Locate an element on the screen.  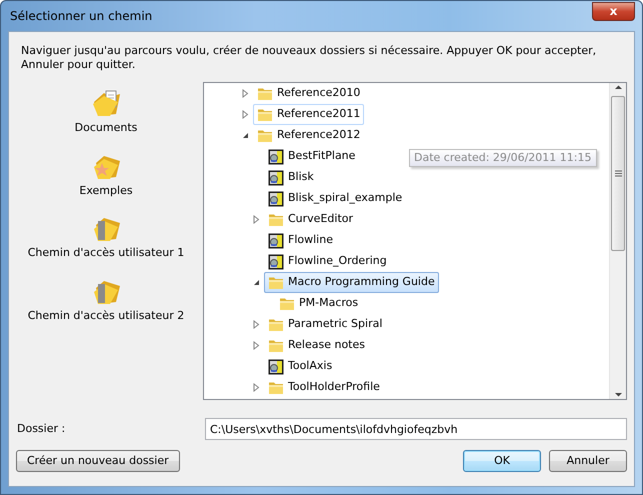
place-shortcut: Exemples is located at coordinates (106, 174).